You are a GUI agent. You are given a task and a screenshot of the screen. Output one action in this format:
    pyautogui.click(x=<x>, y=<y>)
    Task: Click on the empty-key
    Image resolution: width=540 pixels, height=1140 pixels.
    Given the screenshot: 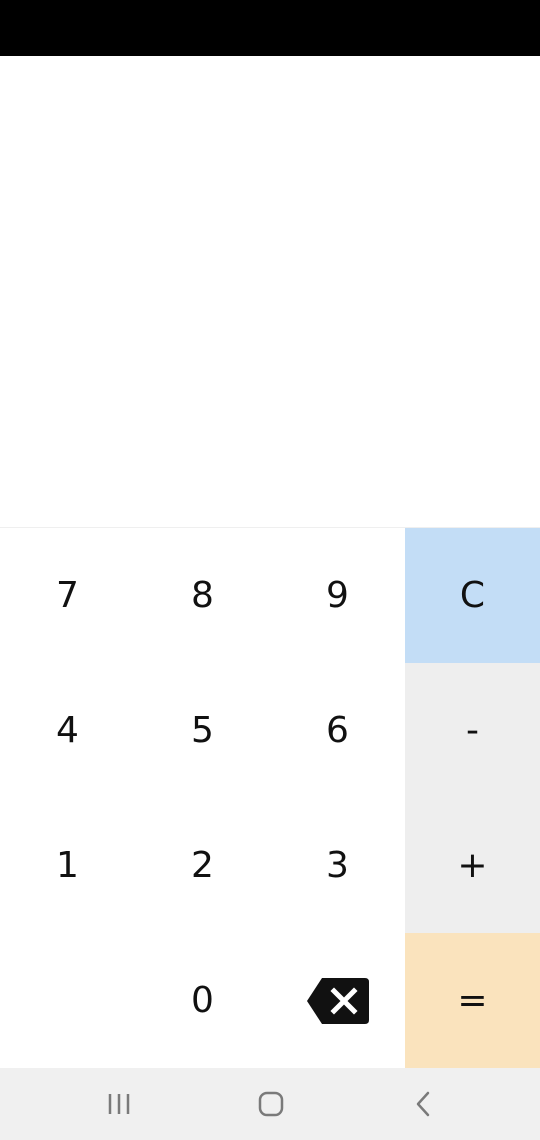 What is the action you would take?
    pyautogui.click(x=67, y=1000)
    